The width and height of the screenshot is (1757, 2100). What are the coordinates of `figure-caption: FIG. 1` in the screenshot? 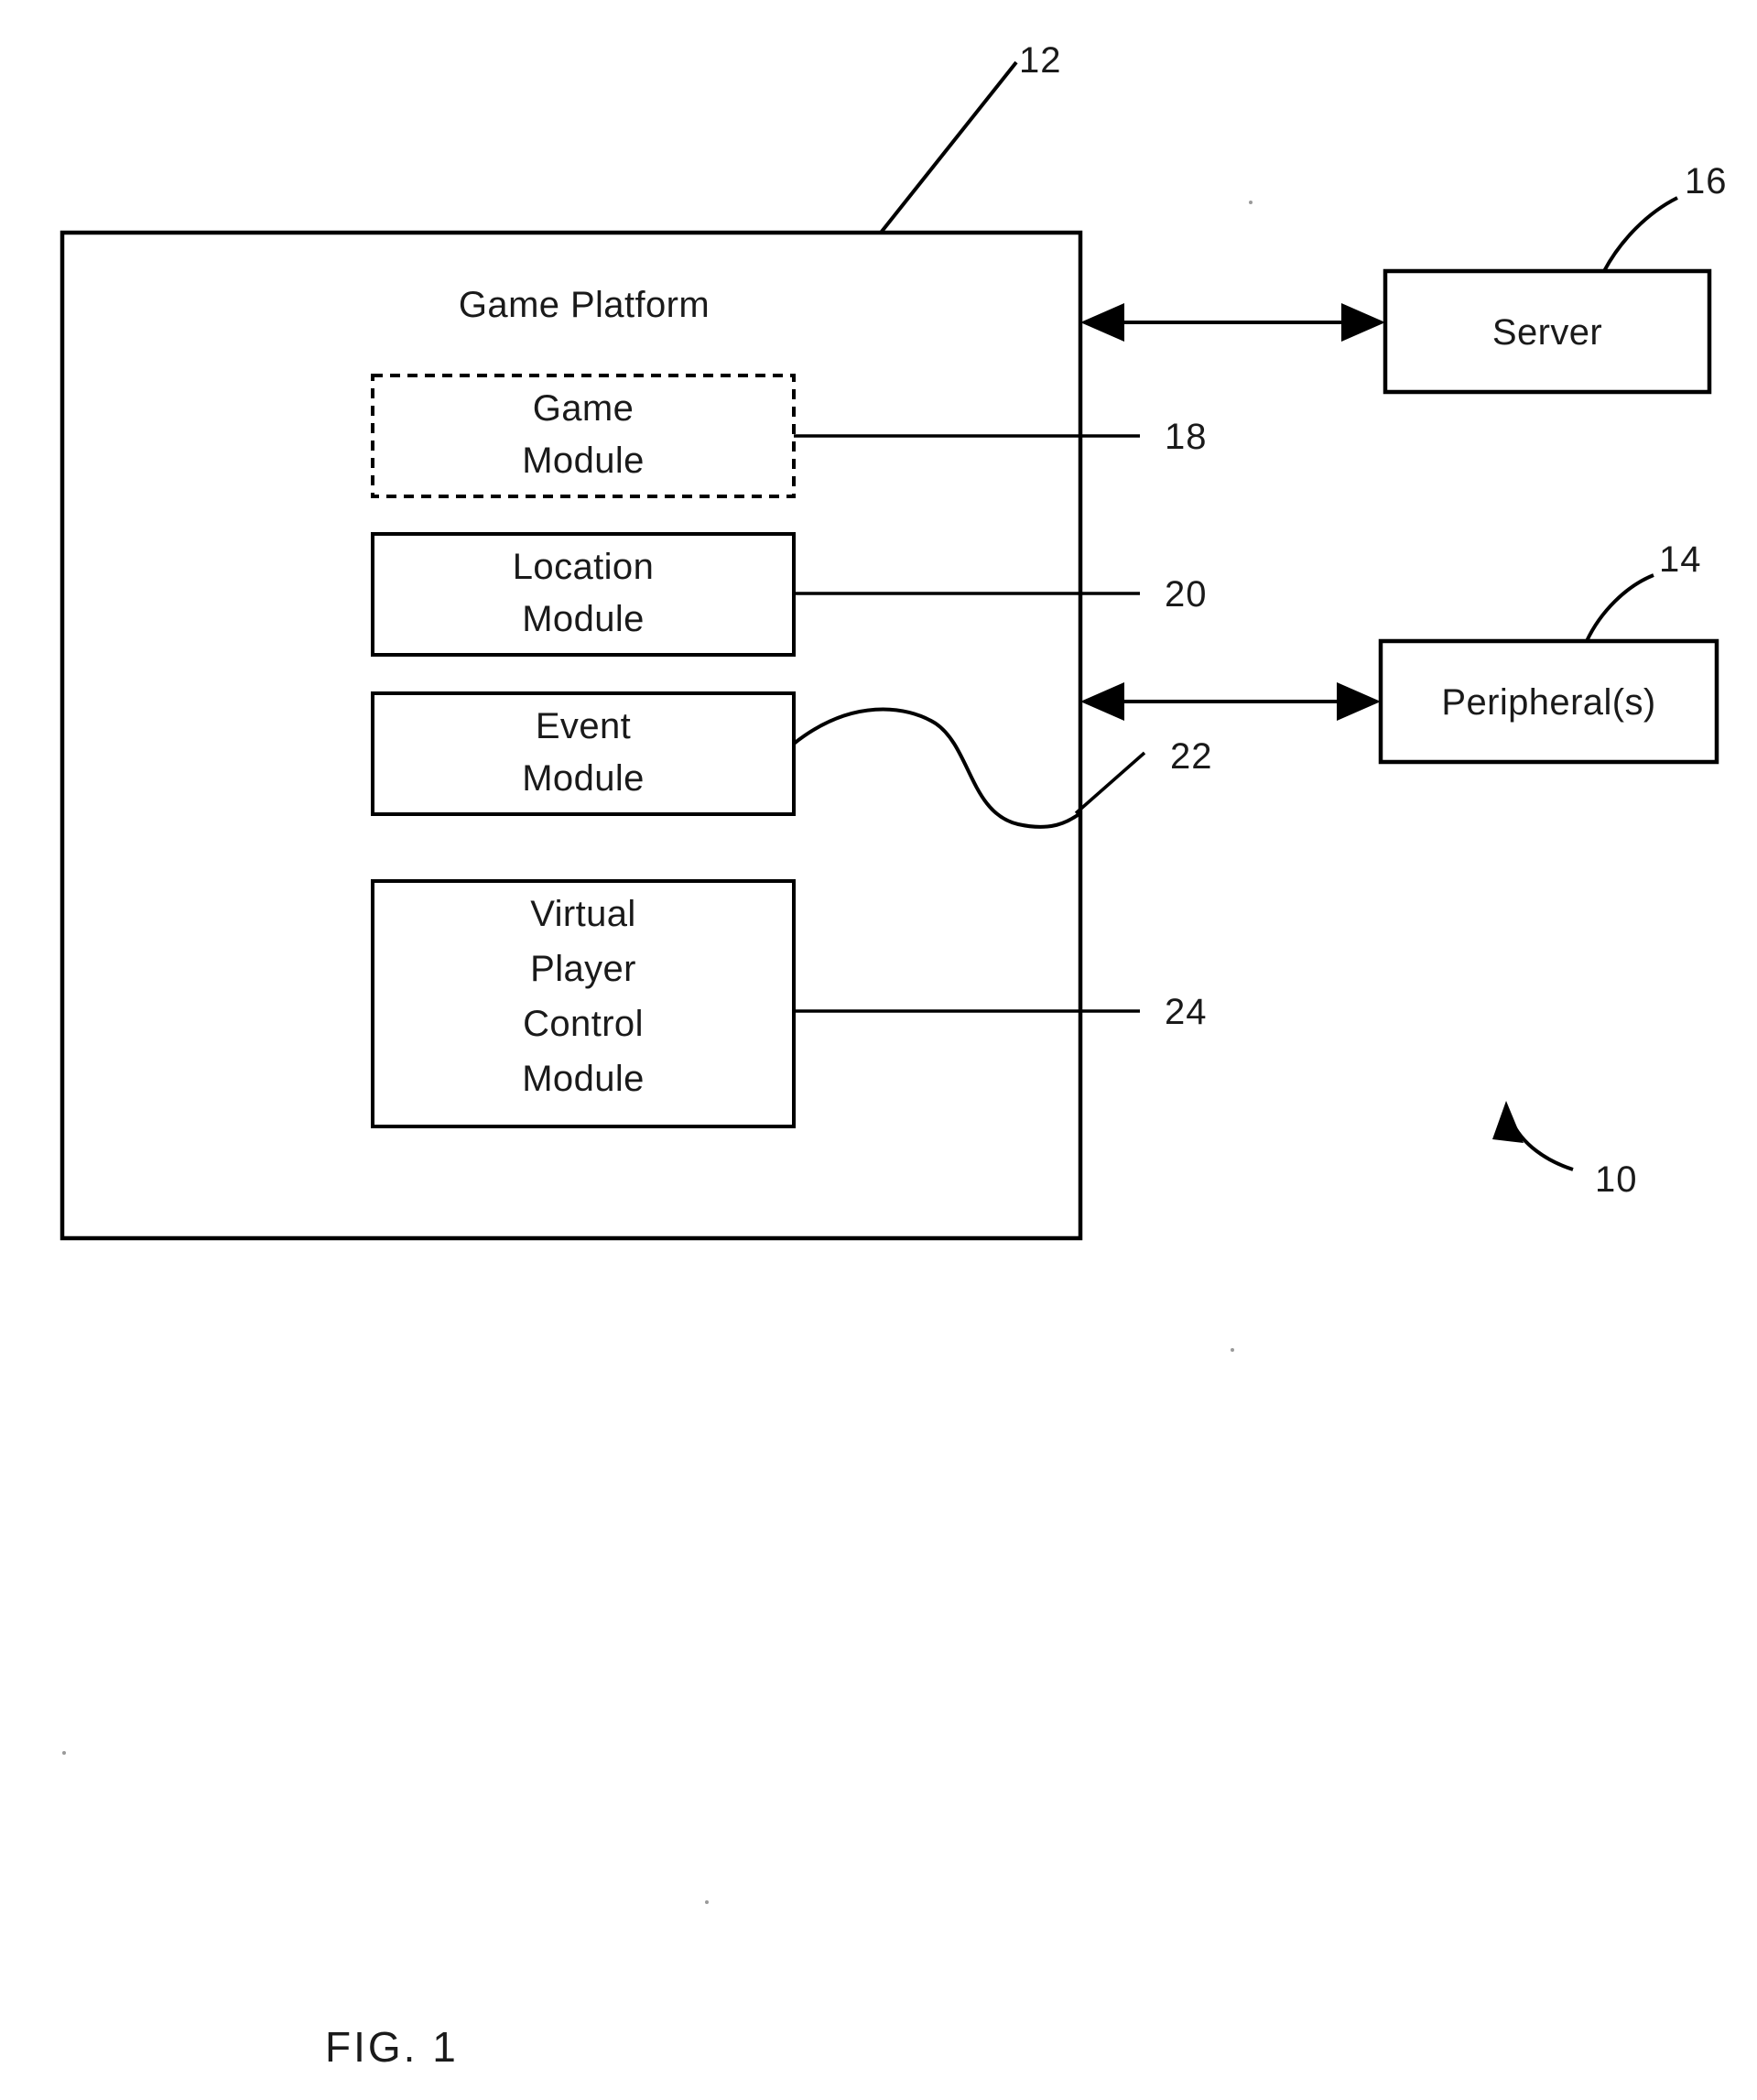 It's located at (392, 2047).